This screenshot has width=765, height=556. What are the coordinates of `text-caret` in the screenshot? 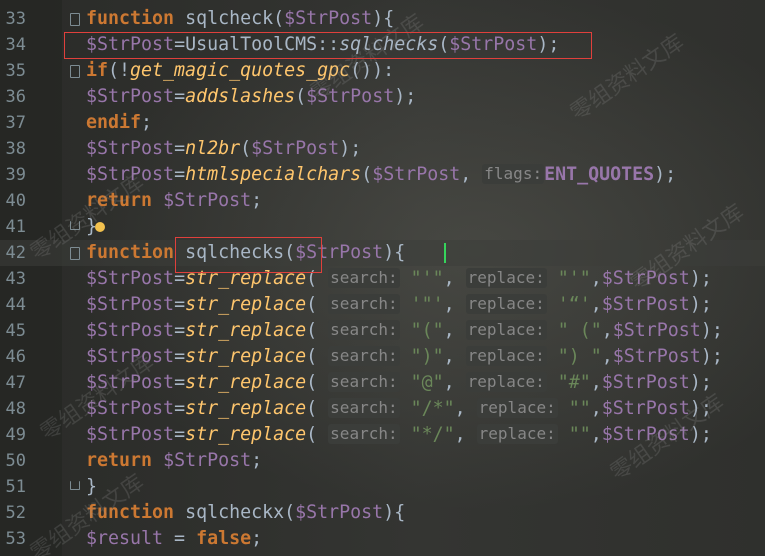 It's located at (445, 253).